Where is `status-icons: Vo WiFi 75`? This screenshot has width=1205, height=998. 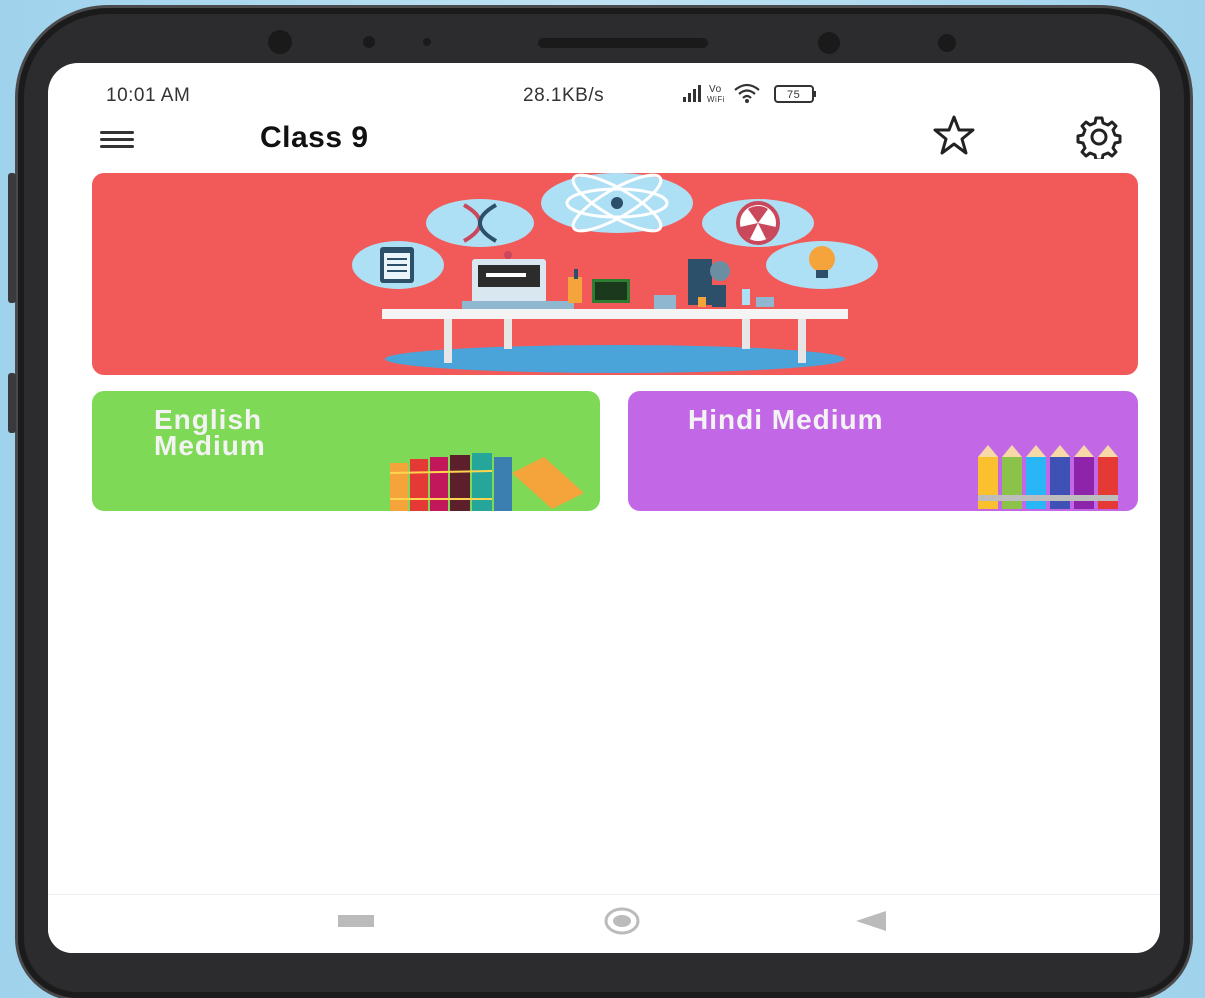 status-icons: Vo WiFi 75 is located at coordinates (818, 93).